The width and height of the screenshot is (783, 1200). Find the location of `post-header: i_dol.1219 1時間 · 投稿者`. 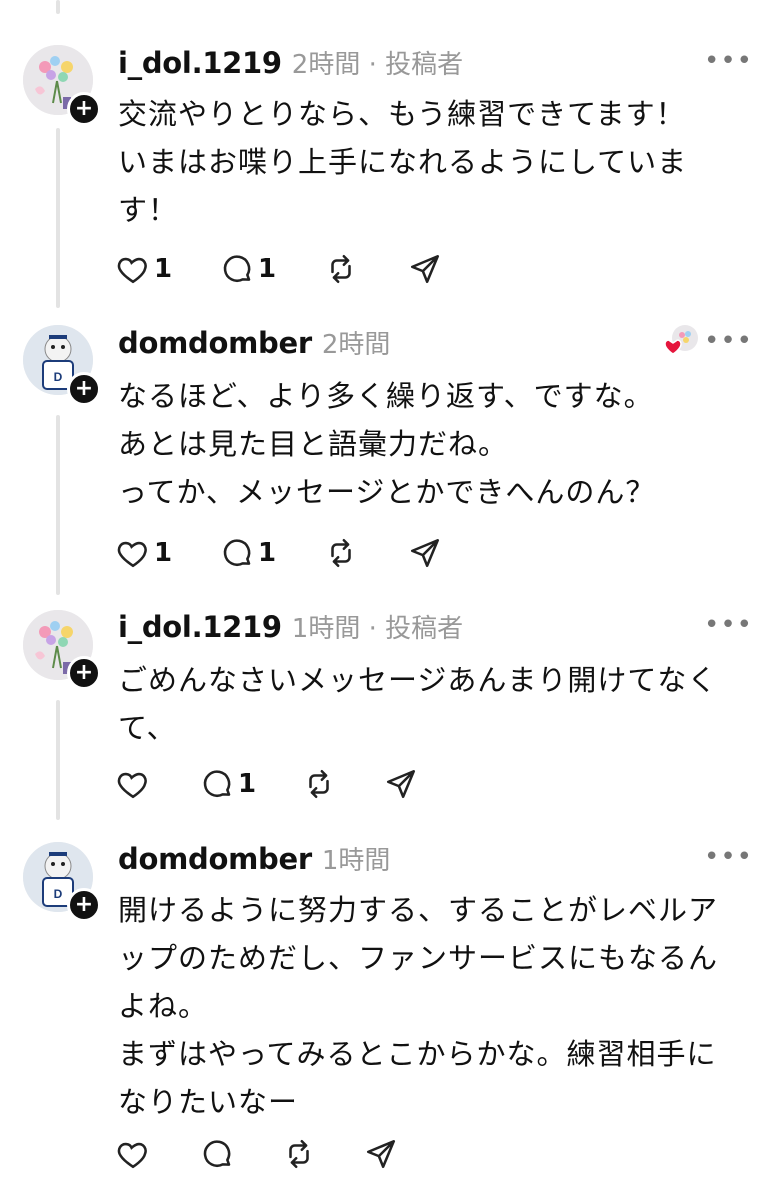

post-header: i_dol.1219 1時間 · 投稿者 is located at coordinates (290, 628).